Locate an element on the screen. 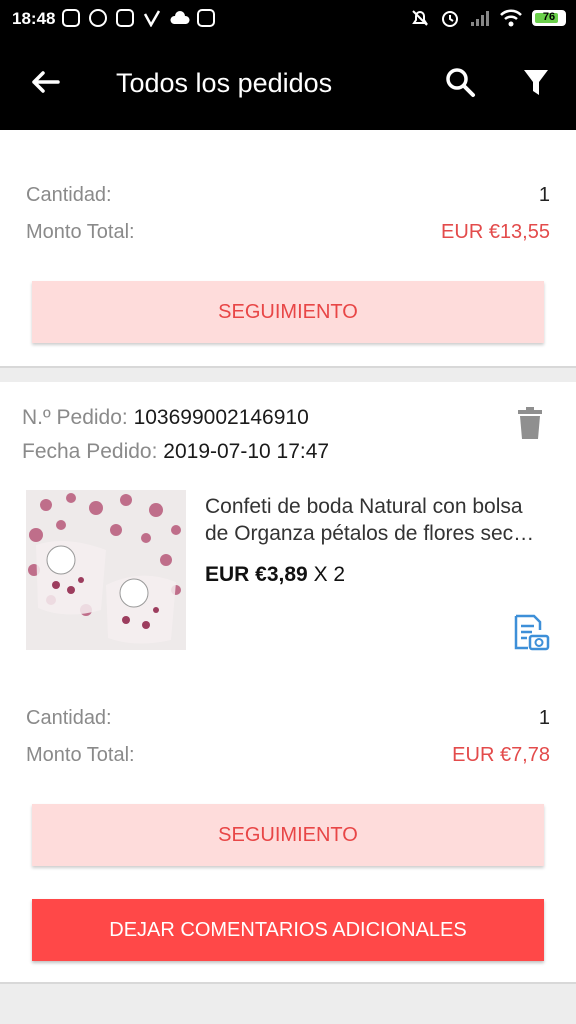 This screenshot has height=1024, width=576. product-price: EUR €3,89 X 2 is located at coordinates (275, 575).